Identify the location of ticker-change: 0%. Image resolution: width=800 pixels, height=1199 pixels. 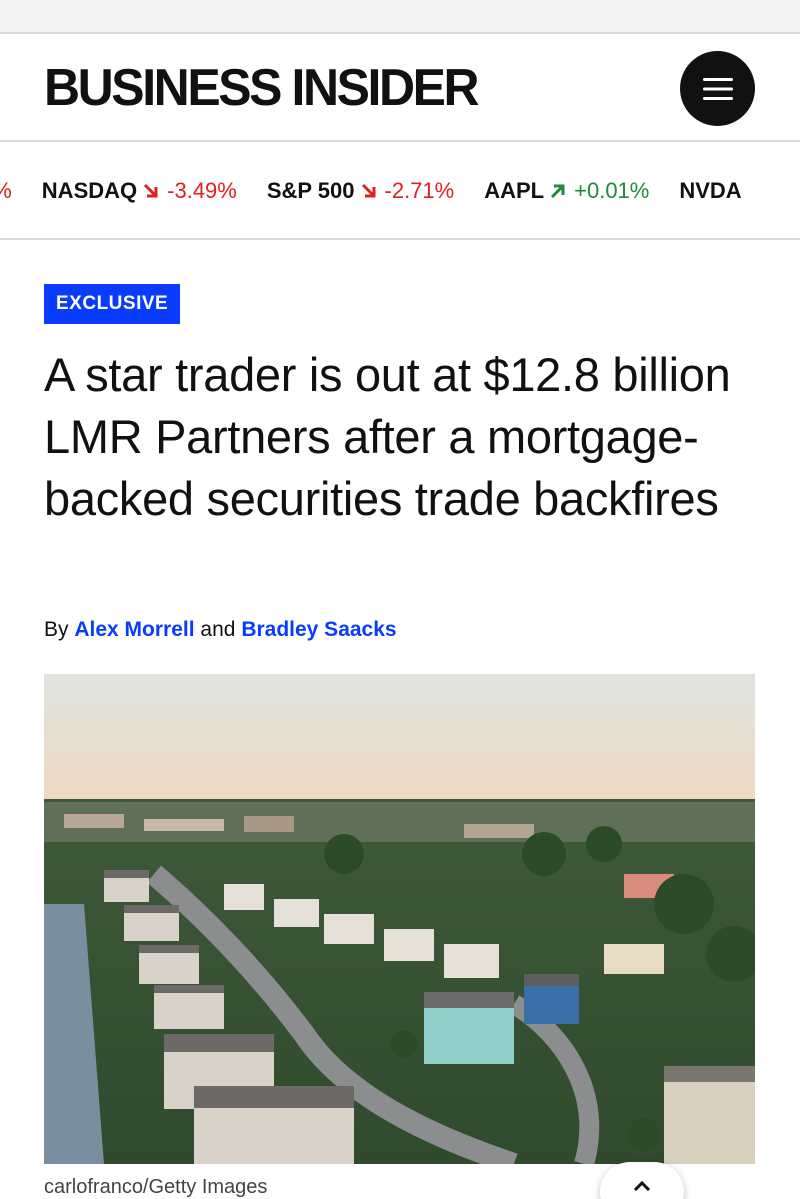
(6, 191).